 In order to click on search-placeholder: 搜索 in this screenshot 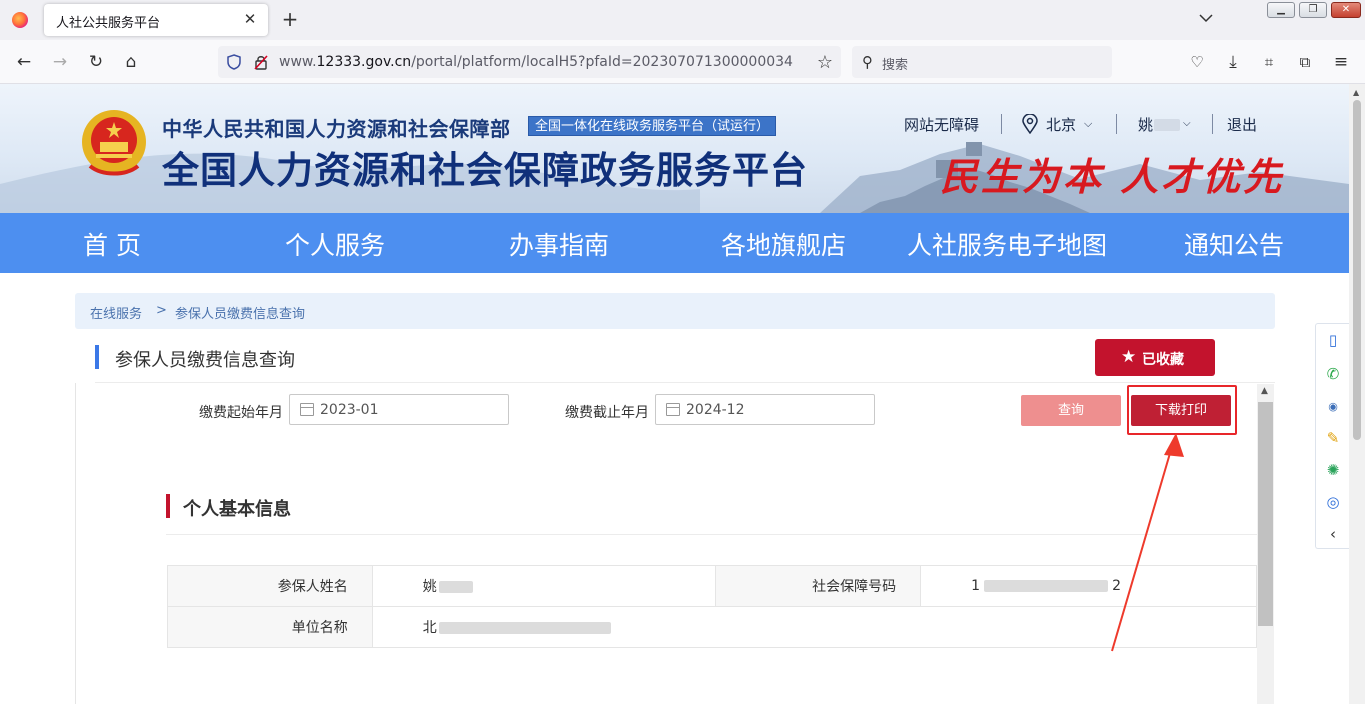, I will do `click(895, 65)`.